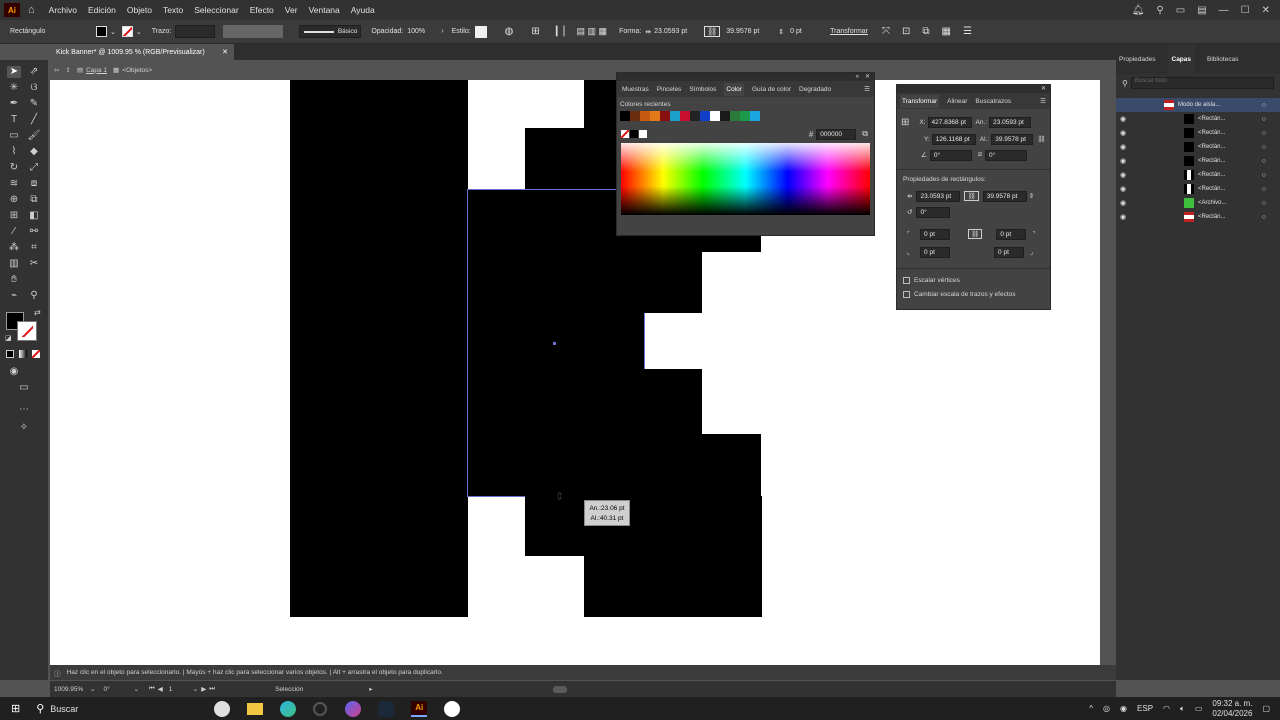  I want to click on corner-bl-field: 0 pt, so click(935, 252).